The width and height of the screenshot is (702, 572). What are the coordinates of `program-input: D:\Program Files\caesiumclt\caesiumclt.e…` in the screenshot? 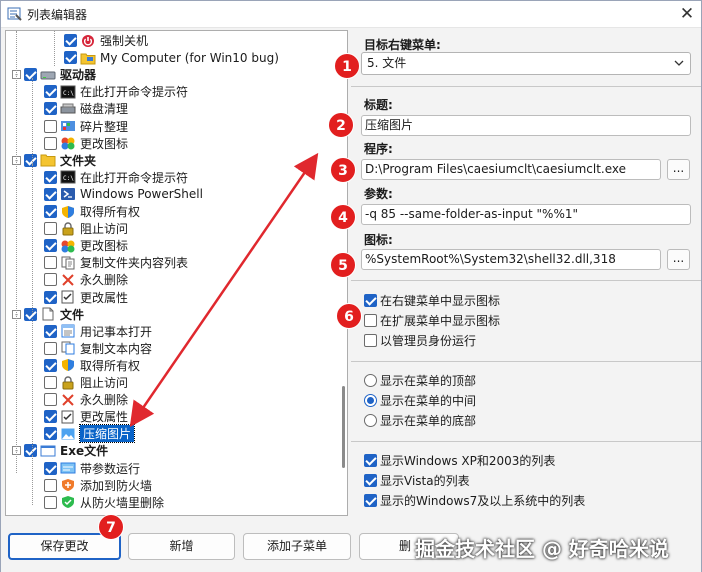 It's located at (511, 169).